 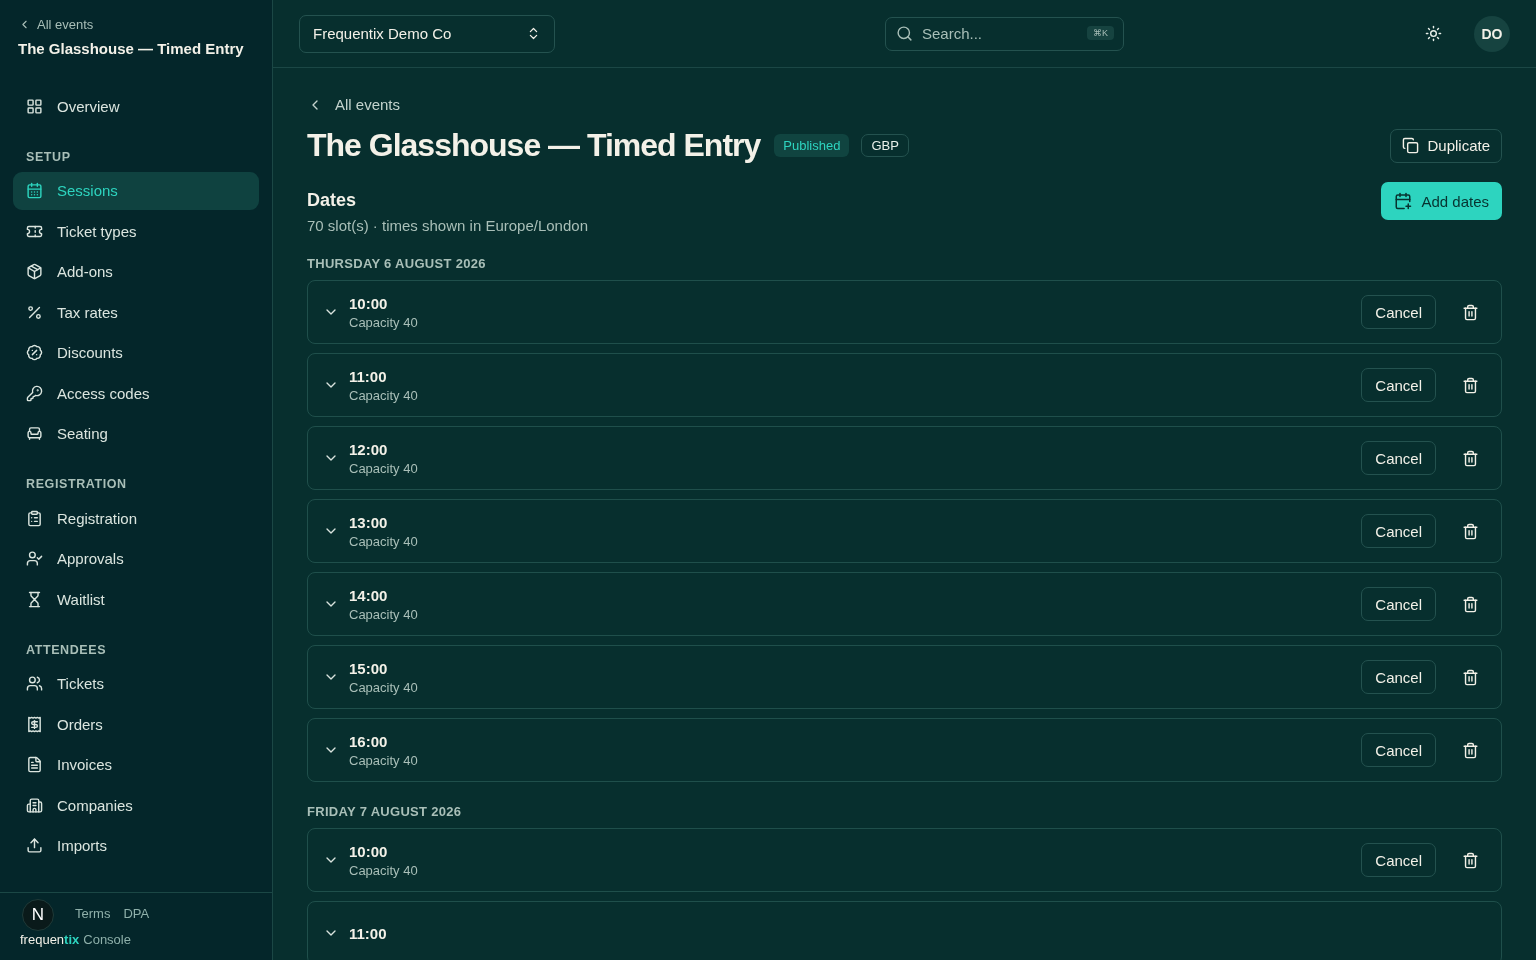 What do you see at coordinates (1446, 145) in the screenshot?
I see `duplicate-button: Duplicate` at bounding box center [1446, 145].